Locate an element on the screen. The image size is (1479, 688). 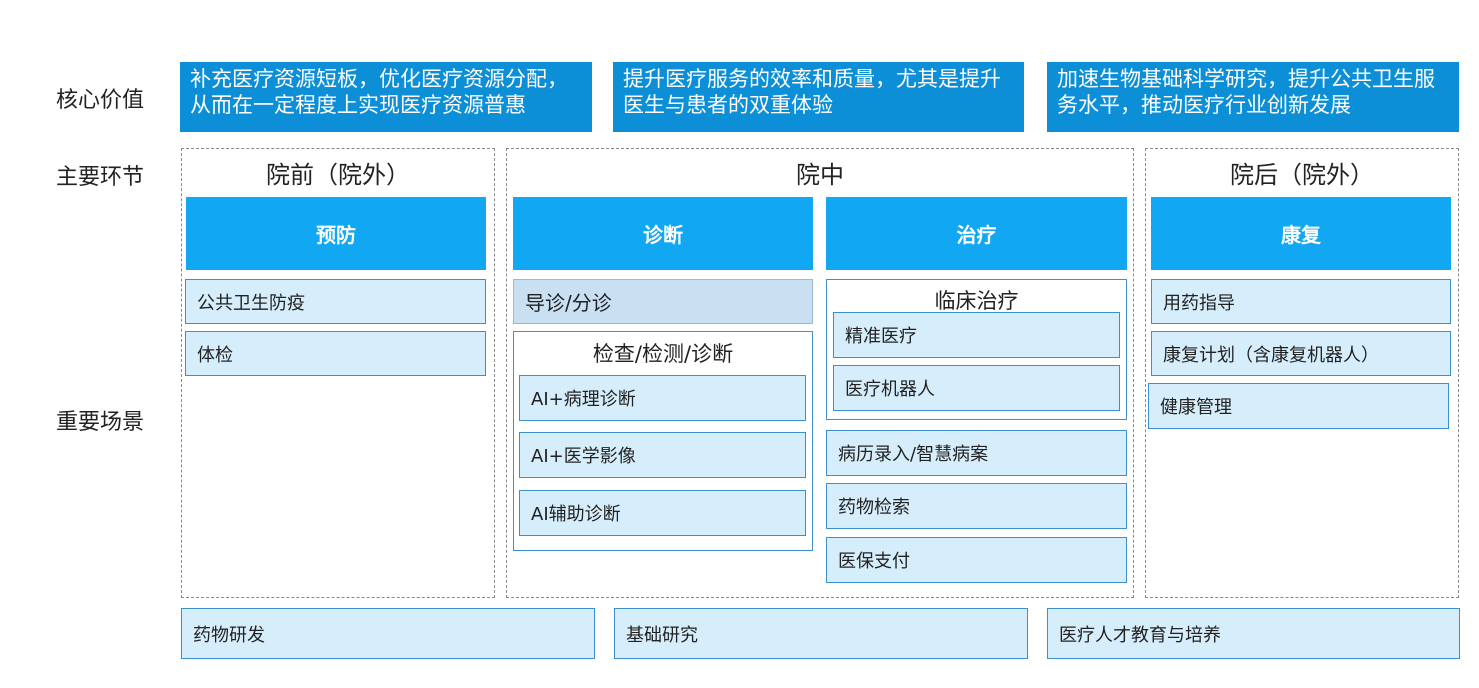
section-title-mid: 院中 is located at coordinates (820, 175).